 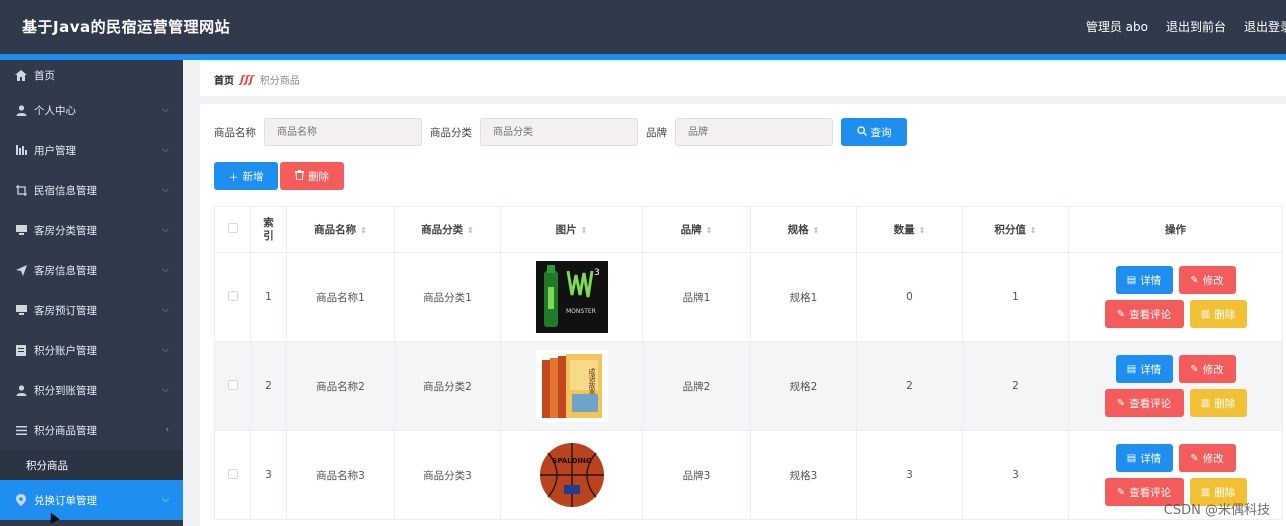 I want to click on header-quantity: 数量 ⇕, so click(x=909, y=229).